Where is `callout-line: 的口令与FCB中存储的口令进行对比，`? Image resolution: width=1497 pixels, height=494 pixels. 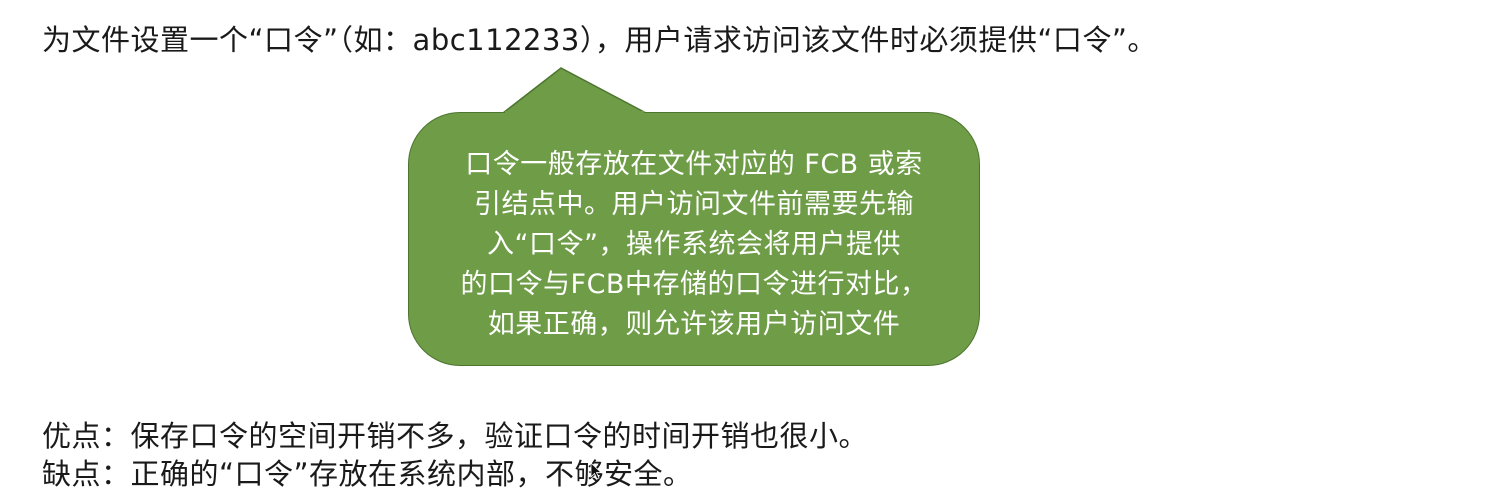 callout-line: 的口令与FCB中存储的口令进行对比， is located at coordinates (694, 284).